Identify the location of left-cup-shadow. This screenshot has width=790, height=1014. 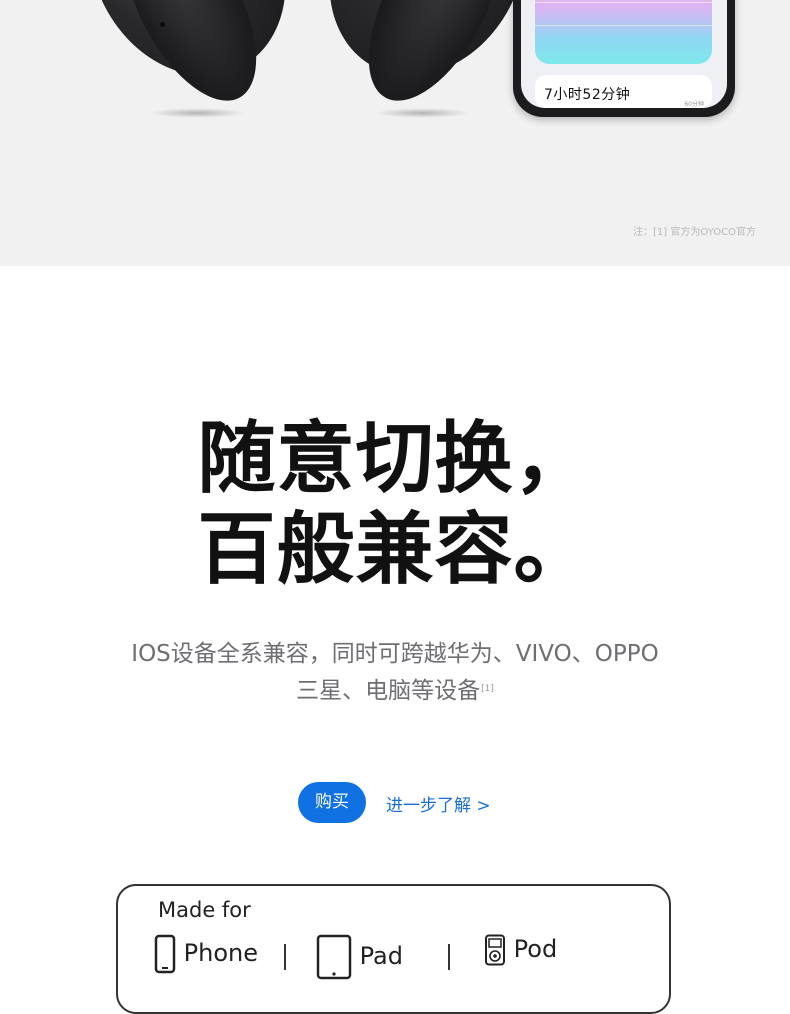
(197, 113).